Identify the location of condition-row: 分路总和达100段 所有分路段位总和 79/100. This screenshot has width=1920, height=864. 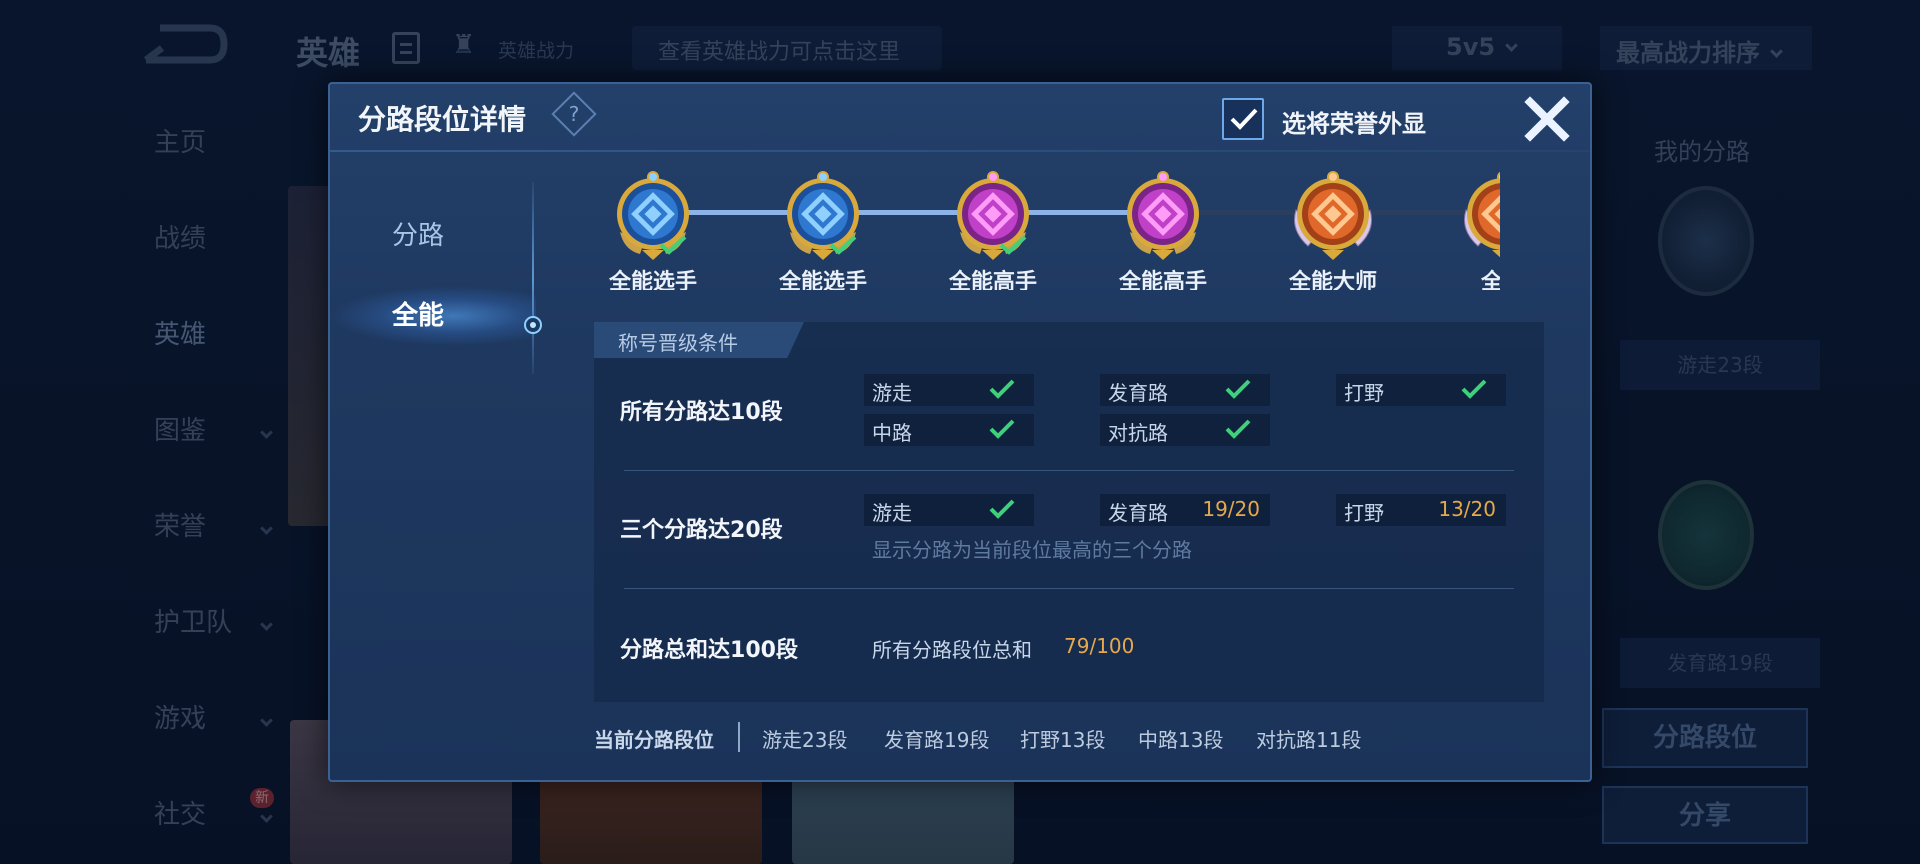
(1069, 645).